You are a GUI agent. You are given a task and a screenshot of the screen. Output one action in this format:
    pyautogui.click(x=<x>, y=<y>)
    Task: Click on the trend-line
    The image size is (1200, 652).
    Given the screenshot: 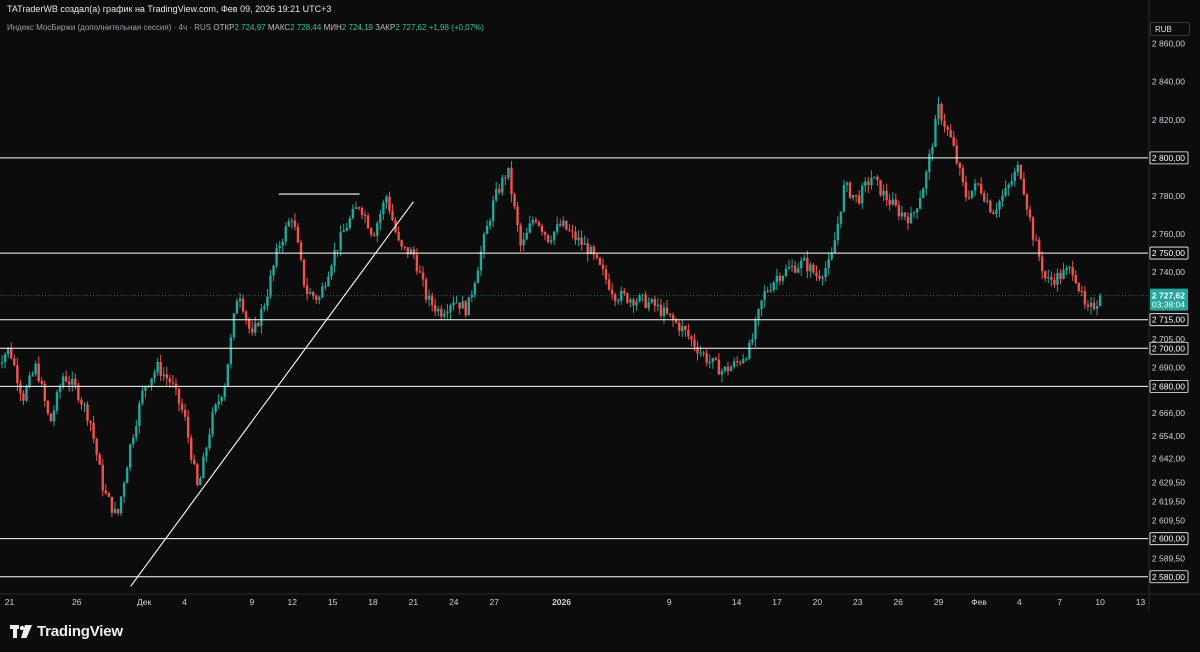 What is the action you would take?
    pyautogui.click(x=272, y=394)
    